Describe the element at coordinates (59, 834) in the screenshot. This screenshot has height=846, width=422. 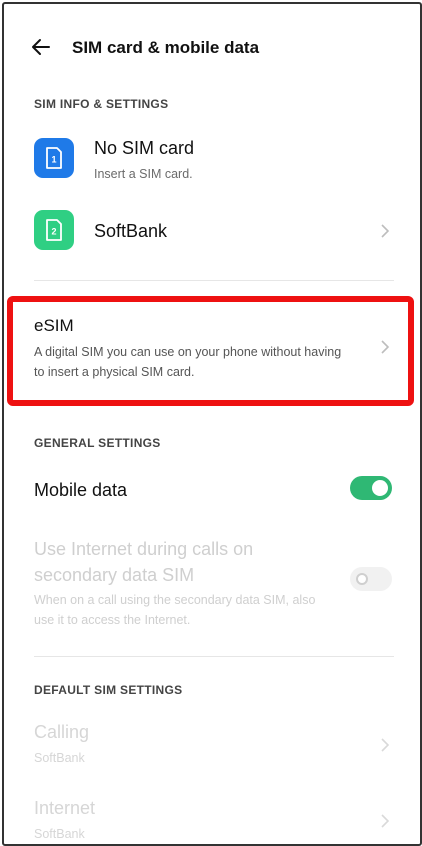
I see `internet-value: SoftBank` at that location.